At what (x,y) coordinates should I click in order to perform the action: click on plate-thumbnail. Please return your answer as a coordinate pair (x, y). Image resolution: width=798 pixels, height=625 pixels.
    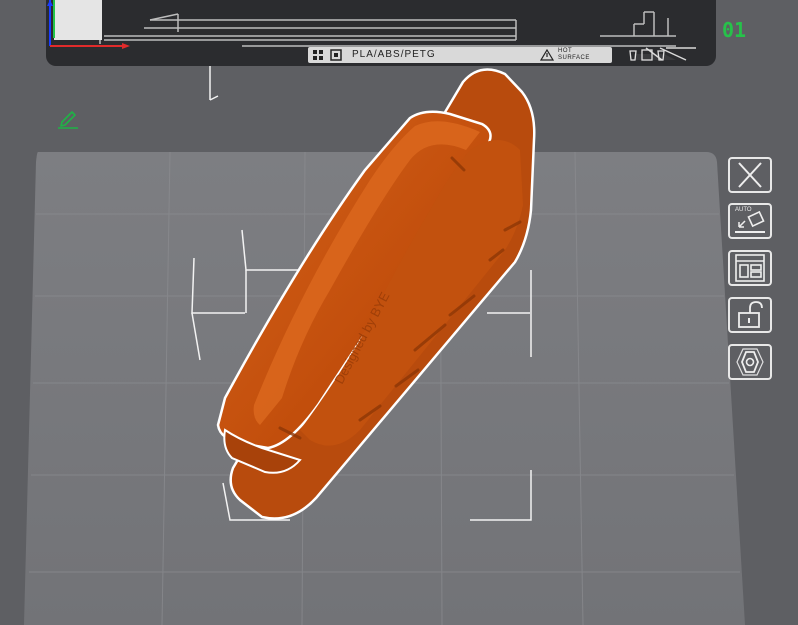
    Looking at the image, I should click on (78, 20).